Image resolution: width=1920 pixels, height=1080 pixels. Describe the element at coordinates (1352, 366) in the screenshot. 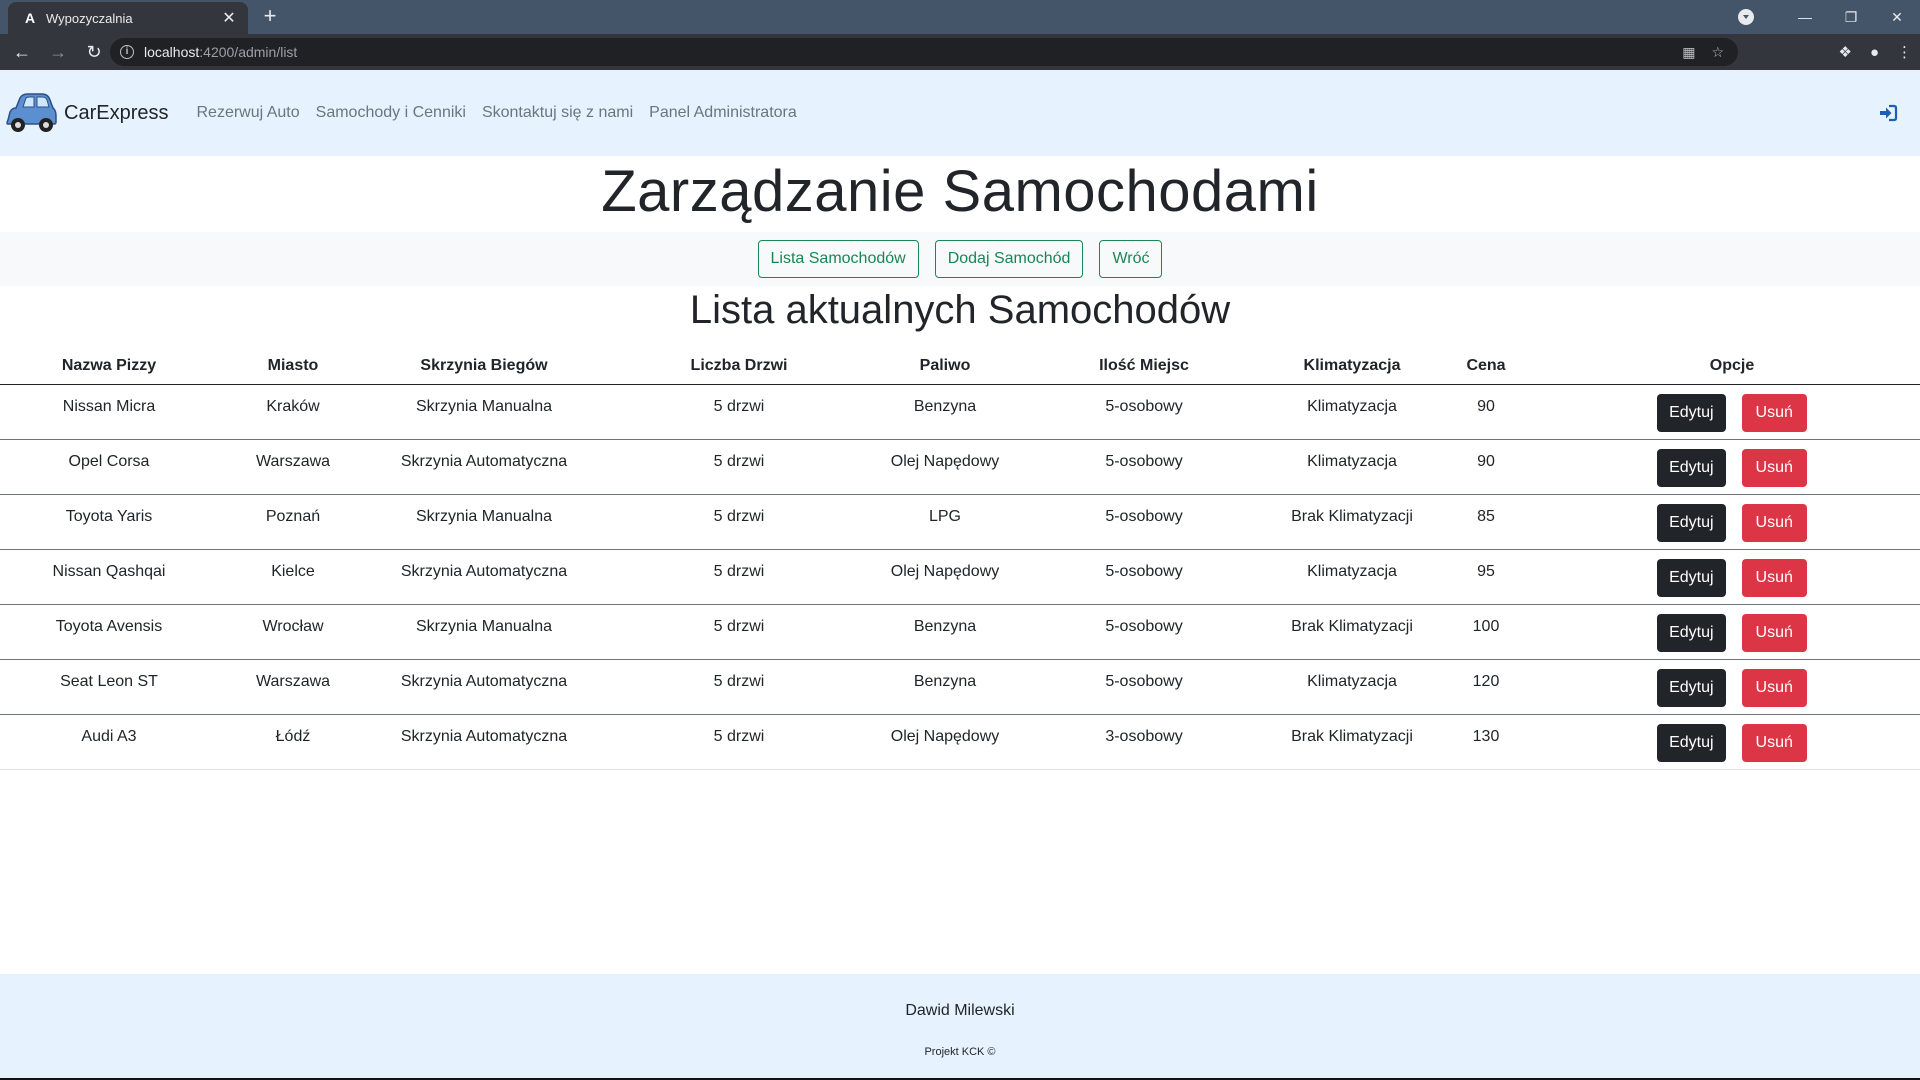

I see `col-header-ac: Klimatyzacja` at that location.